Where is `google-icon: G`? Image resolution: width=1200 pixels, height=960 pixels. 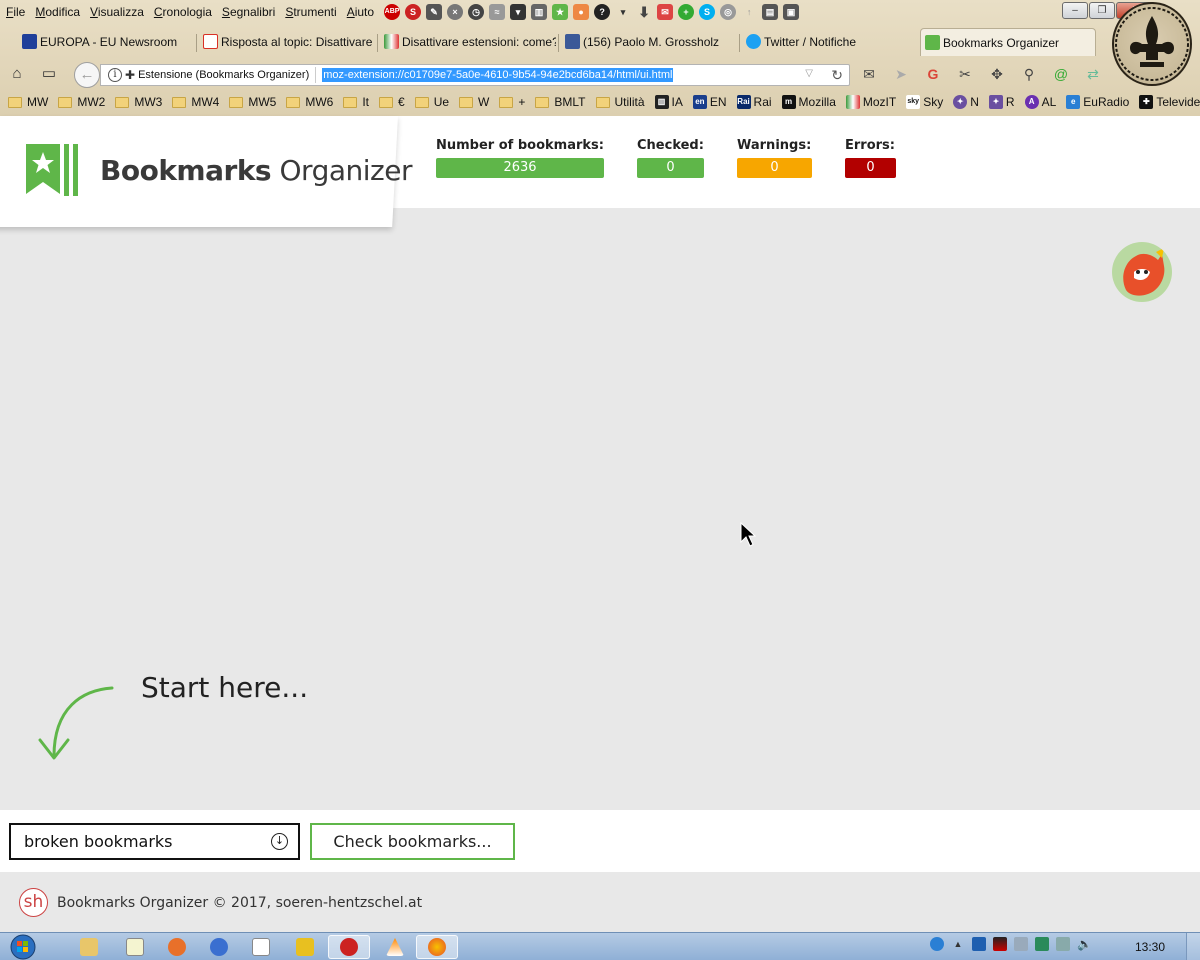 google-icon: G is located at coordinates (933, 74).